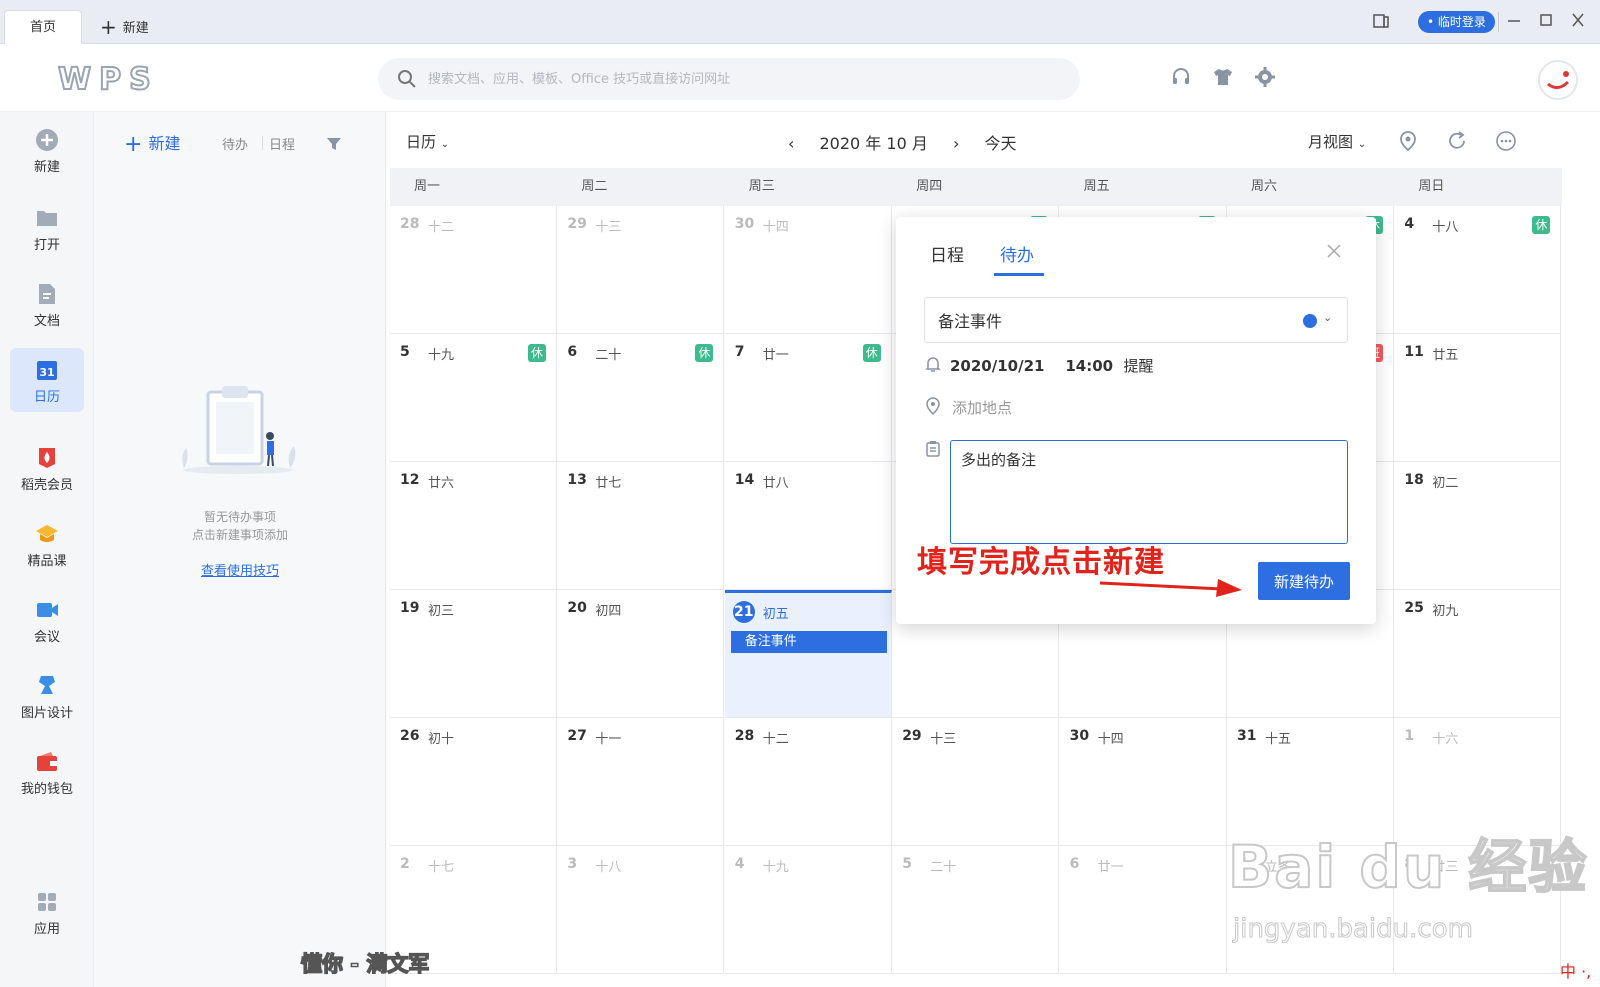  I want to click on day-number: 12, so click(410, 480).